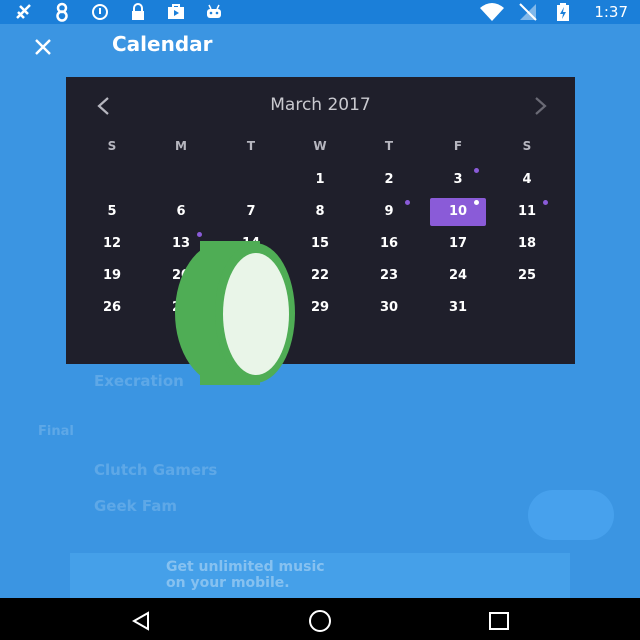 This screenshot has width=640, height=640. What do you see at coordinates (141, 621) in the screenshot?
I see `back-icon` at bounding box center [141, 621].